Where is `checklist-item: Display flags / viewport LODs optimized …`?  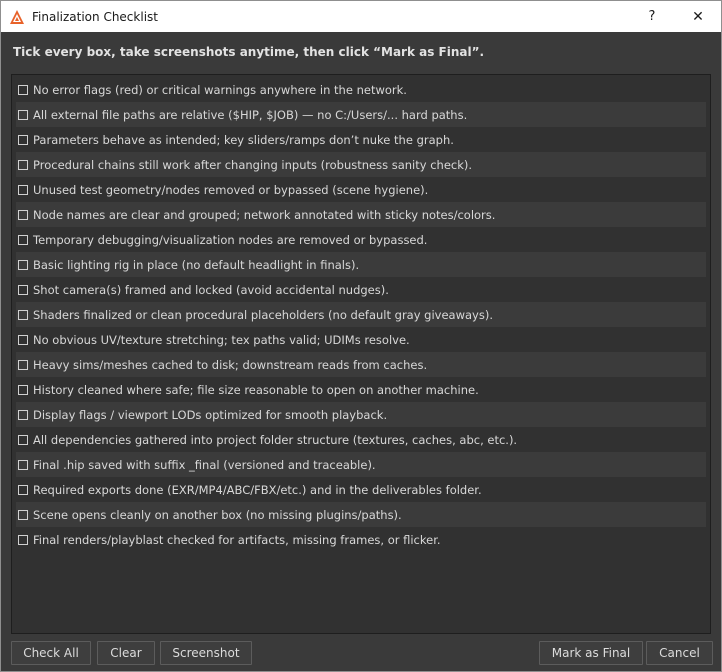 checklist-item: Display flags / viewport LODs optimized … is located at coordinates (361, 414).